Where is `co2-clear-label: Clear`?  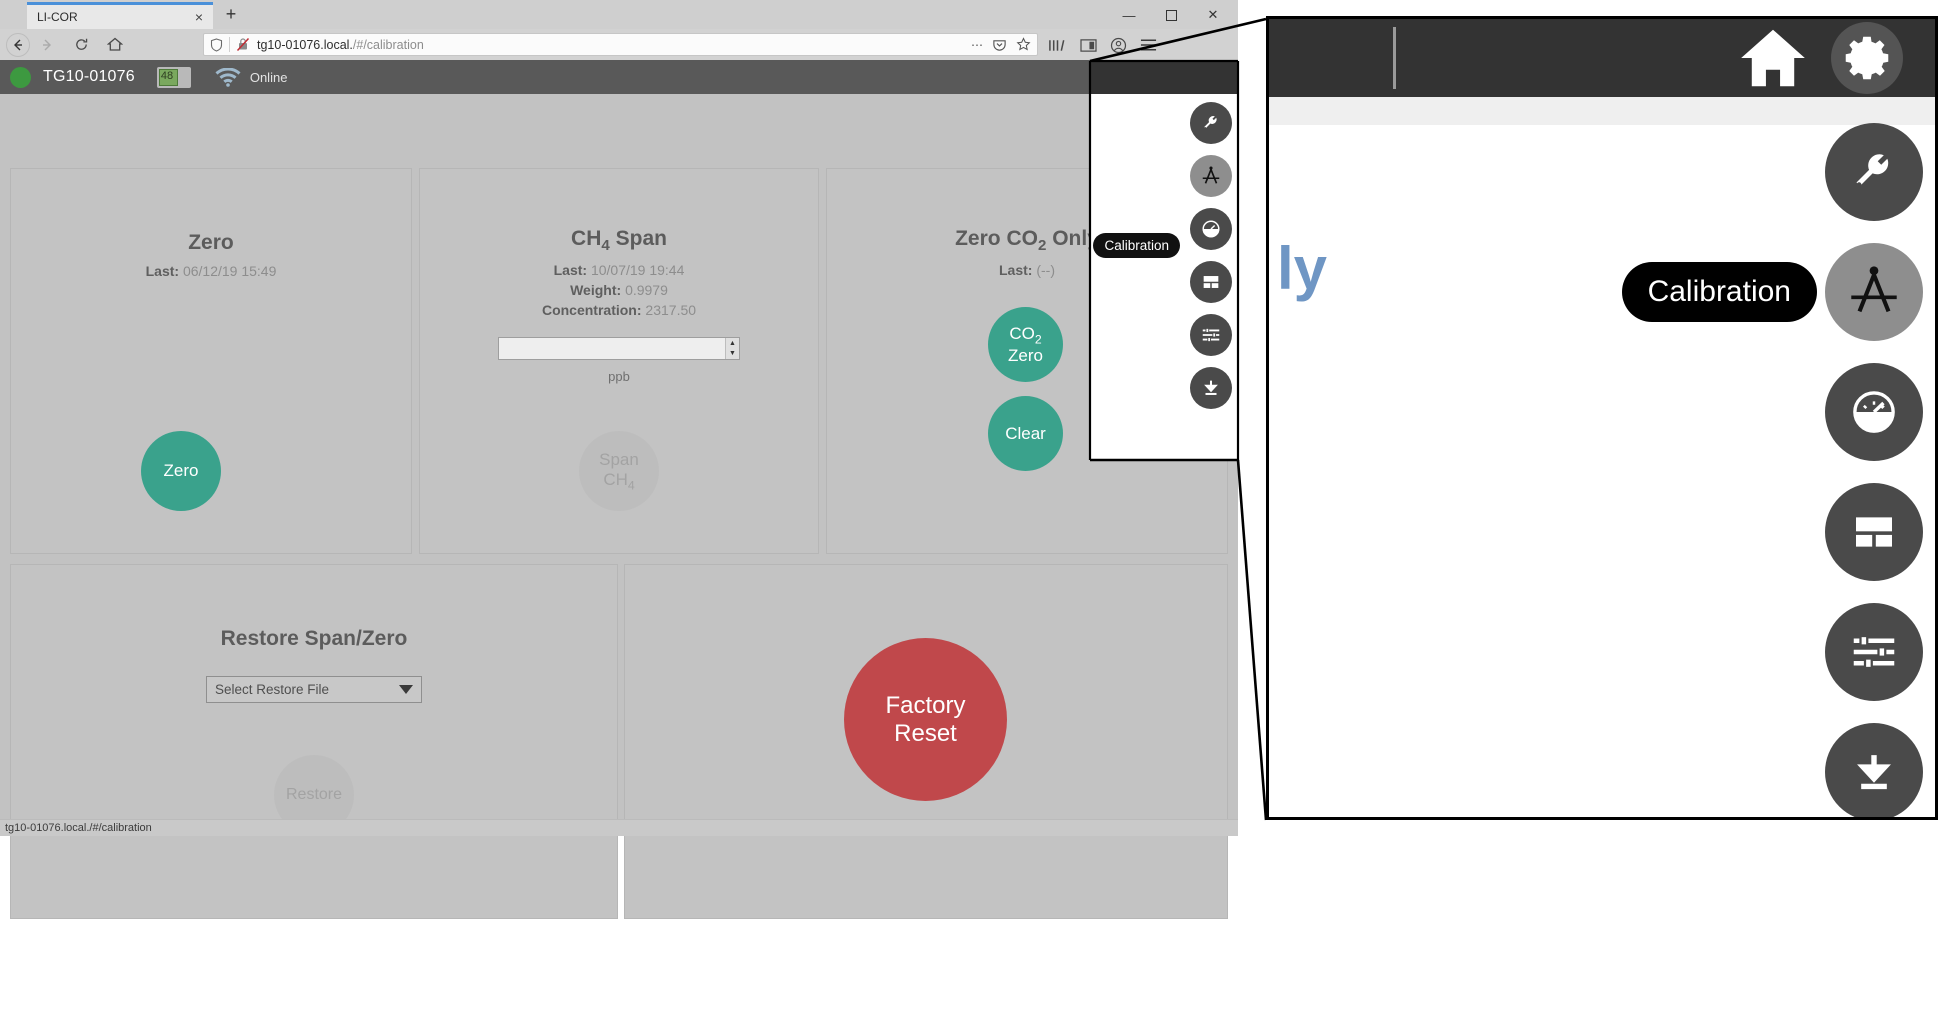 co2-clear-label: Clear is located at coordinates (1025, 433).